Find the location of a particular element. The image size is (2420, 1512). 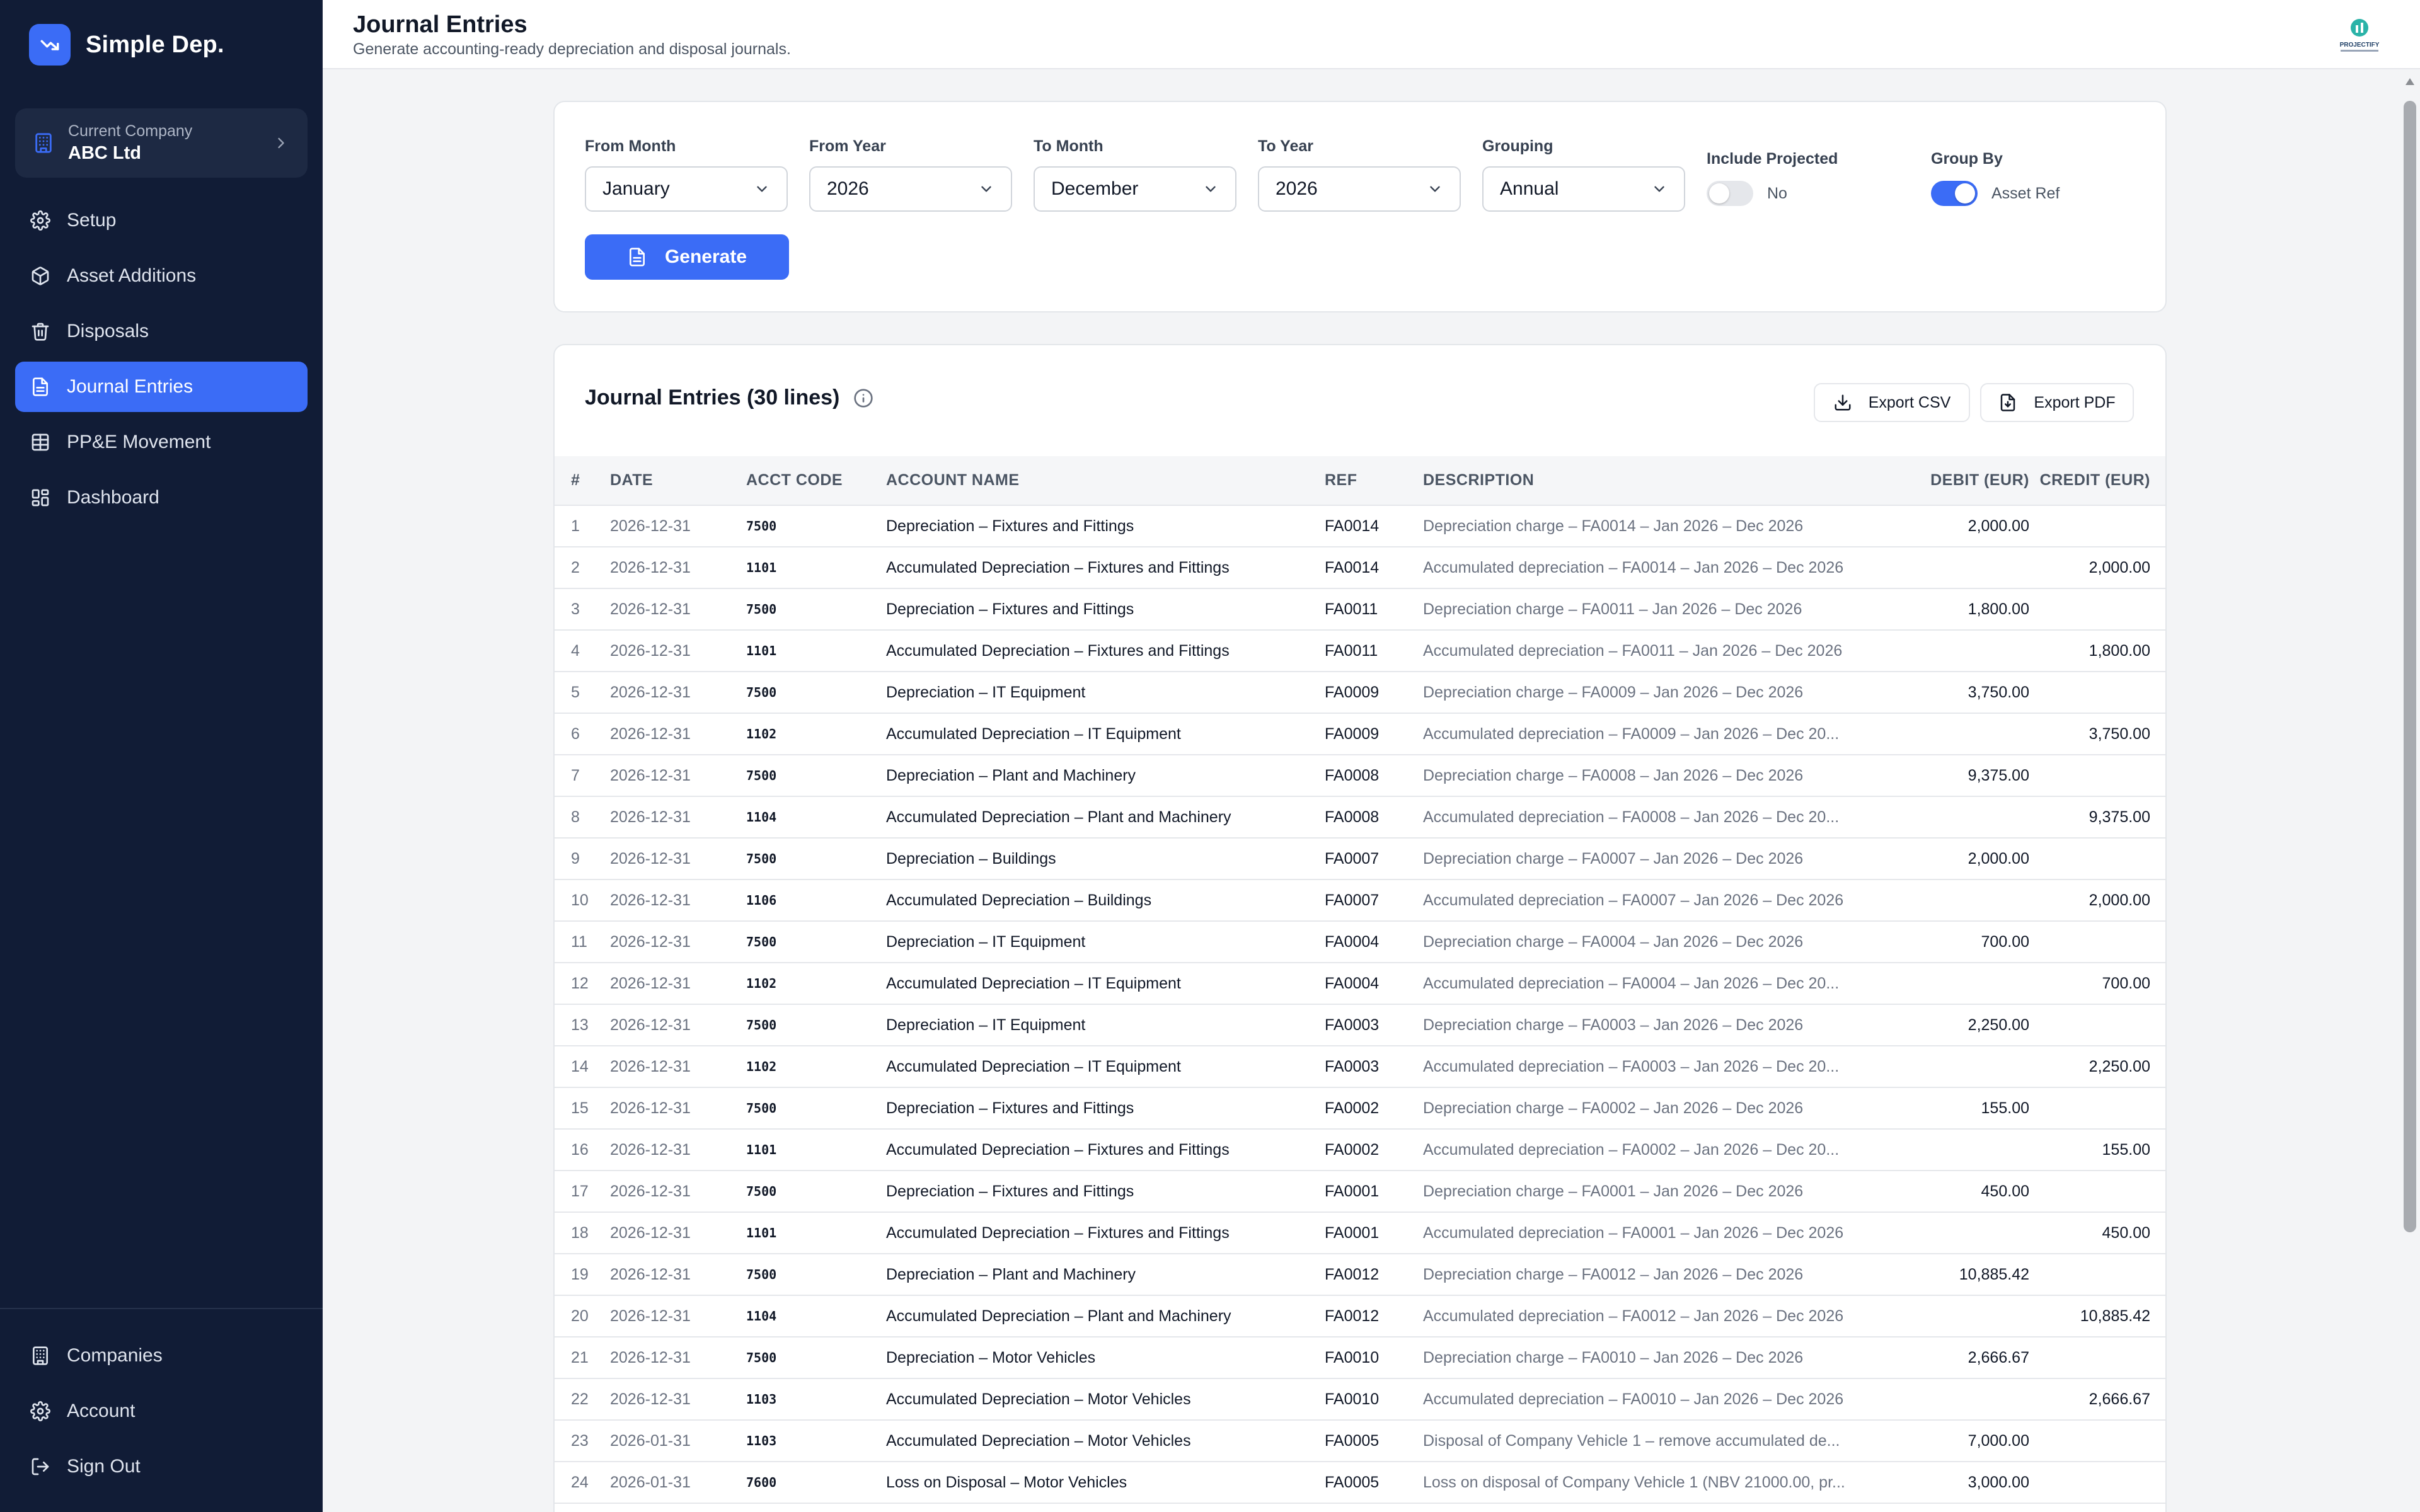

from-month-field: From Month January is located at coordinates (686, 174).